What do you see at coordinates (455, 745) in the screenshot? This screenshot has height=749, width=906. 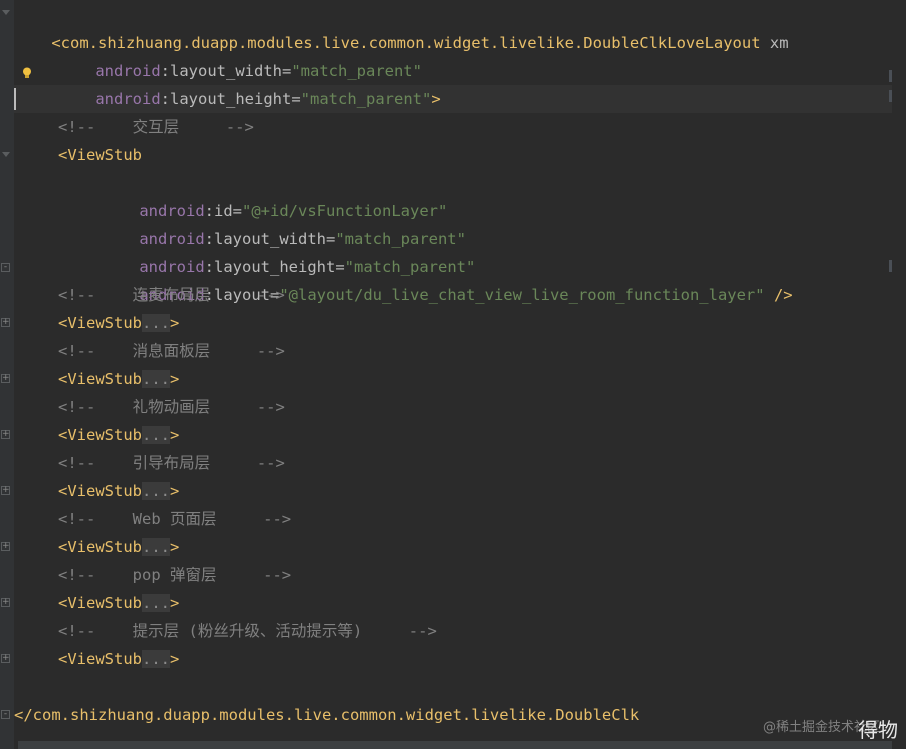 I see `horizontal-scrollbar` at bounding box center [455, 745].